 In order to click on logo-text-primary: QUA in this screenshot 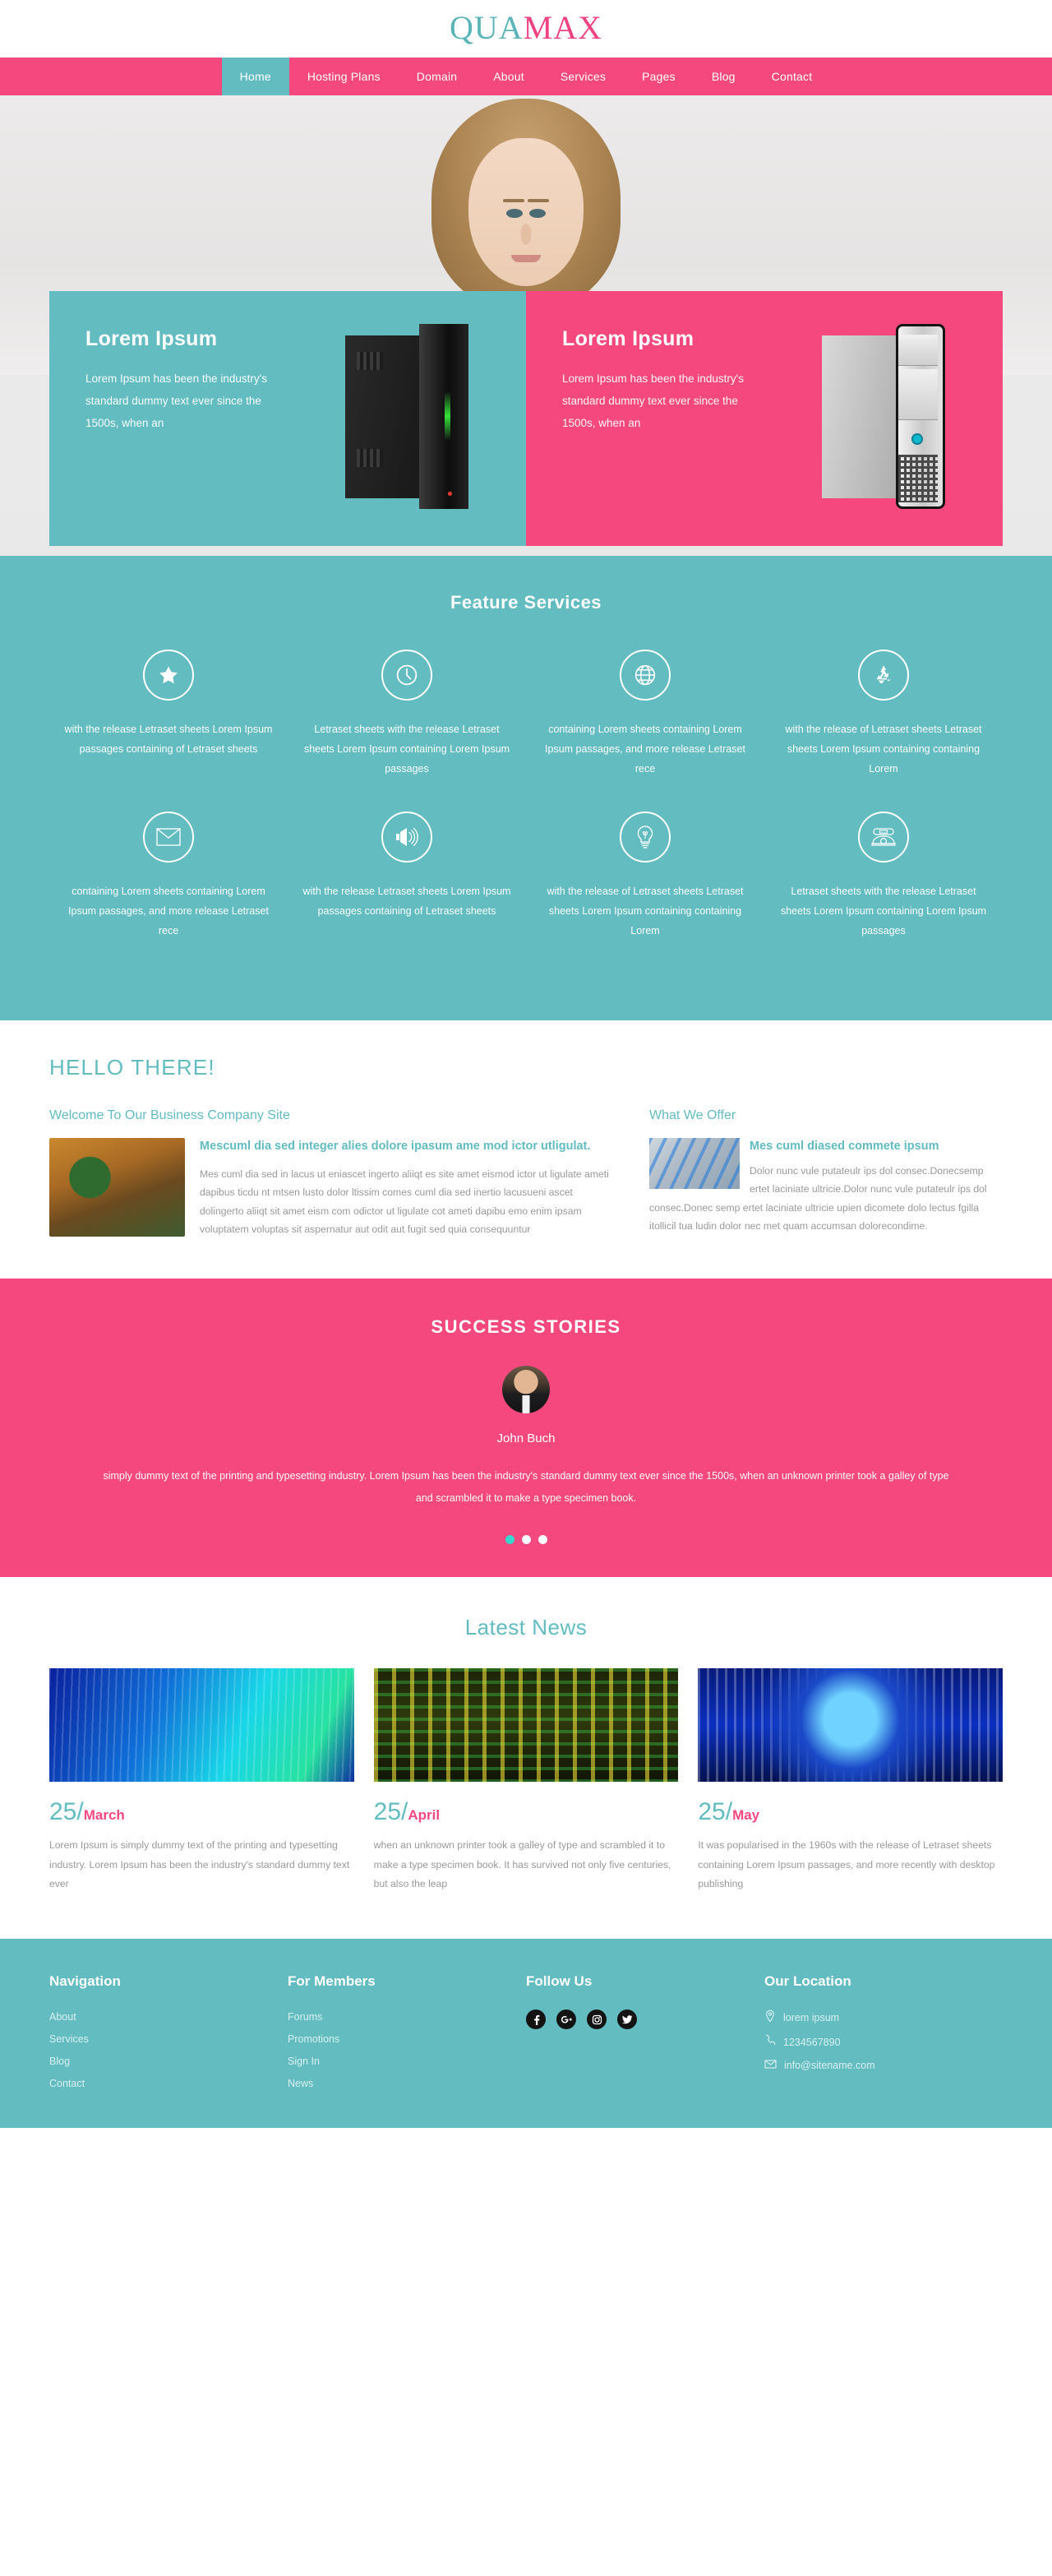, I will do `click(487, 27)`.